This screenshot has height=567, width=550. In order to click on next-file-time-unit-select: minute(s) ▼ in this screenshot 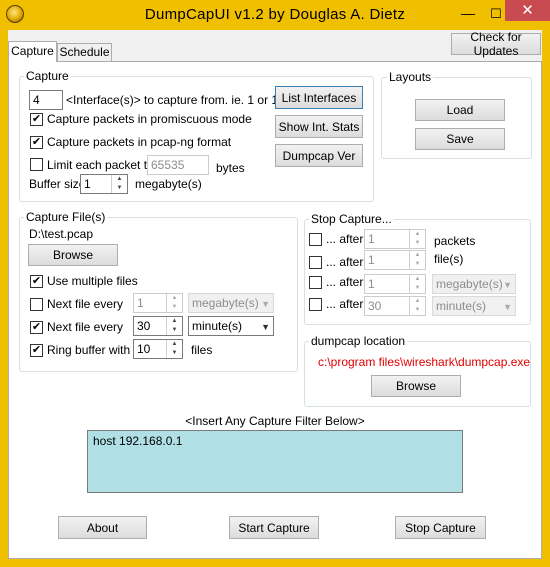, I will do `click(231, 326)`.